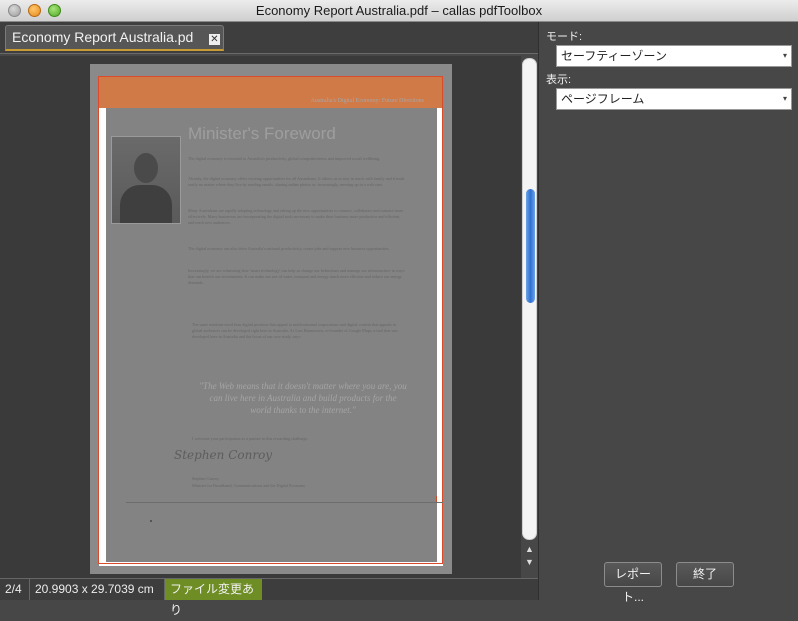  I want to click on mode-label: モード:, so click(564, 37).